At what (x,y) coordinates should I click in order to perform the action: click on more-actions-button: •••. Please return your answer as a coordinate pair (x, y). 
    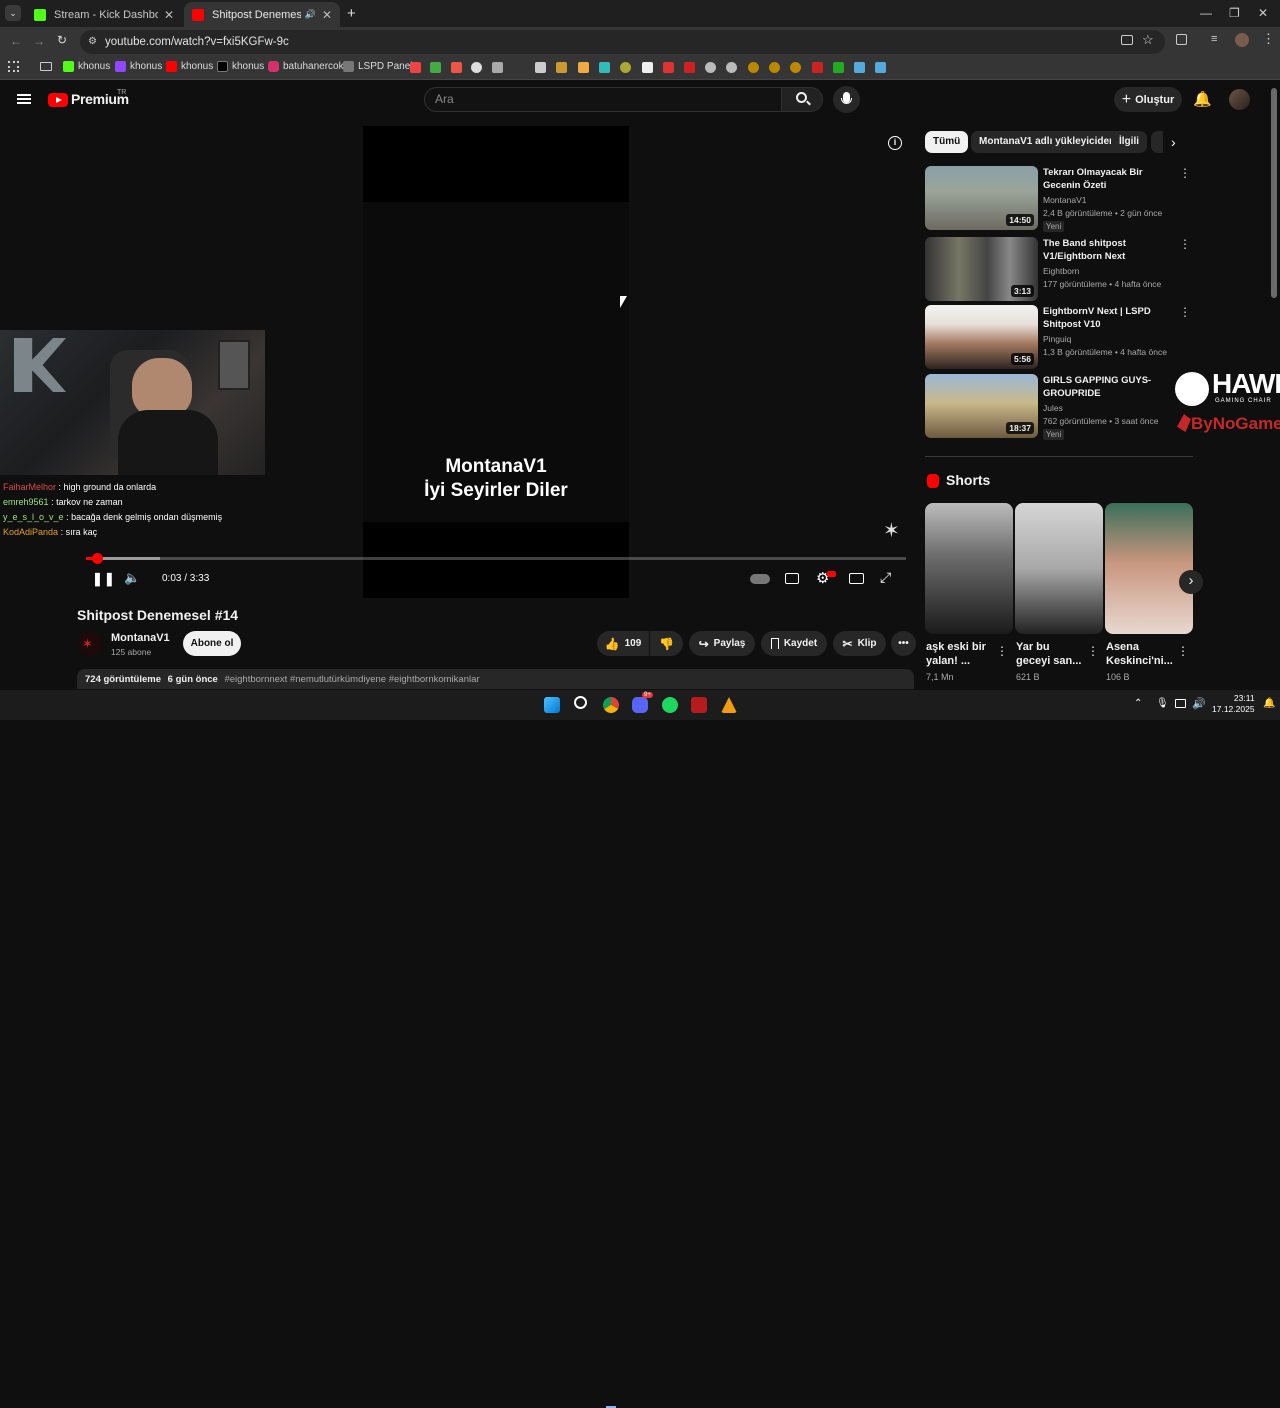
    Looking at the image, I should click on (903, 643).